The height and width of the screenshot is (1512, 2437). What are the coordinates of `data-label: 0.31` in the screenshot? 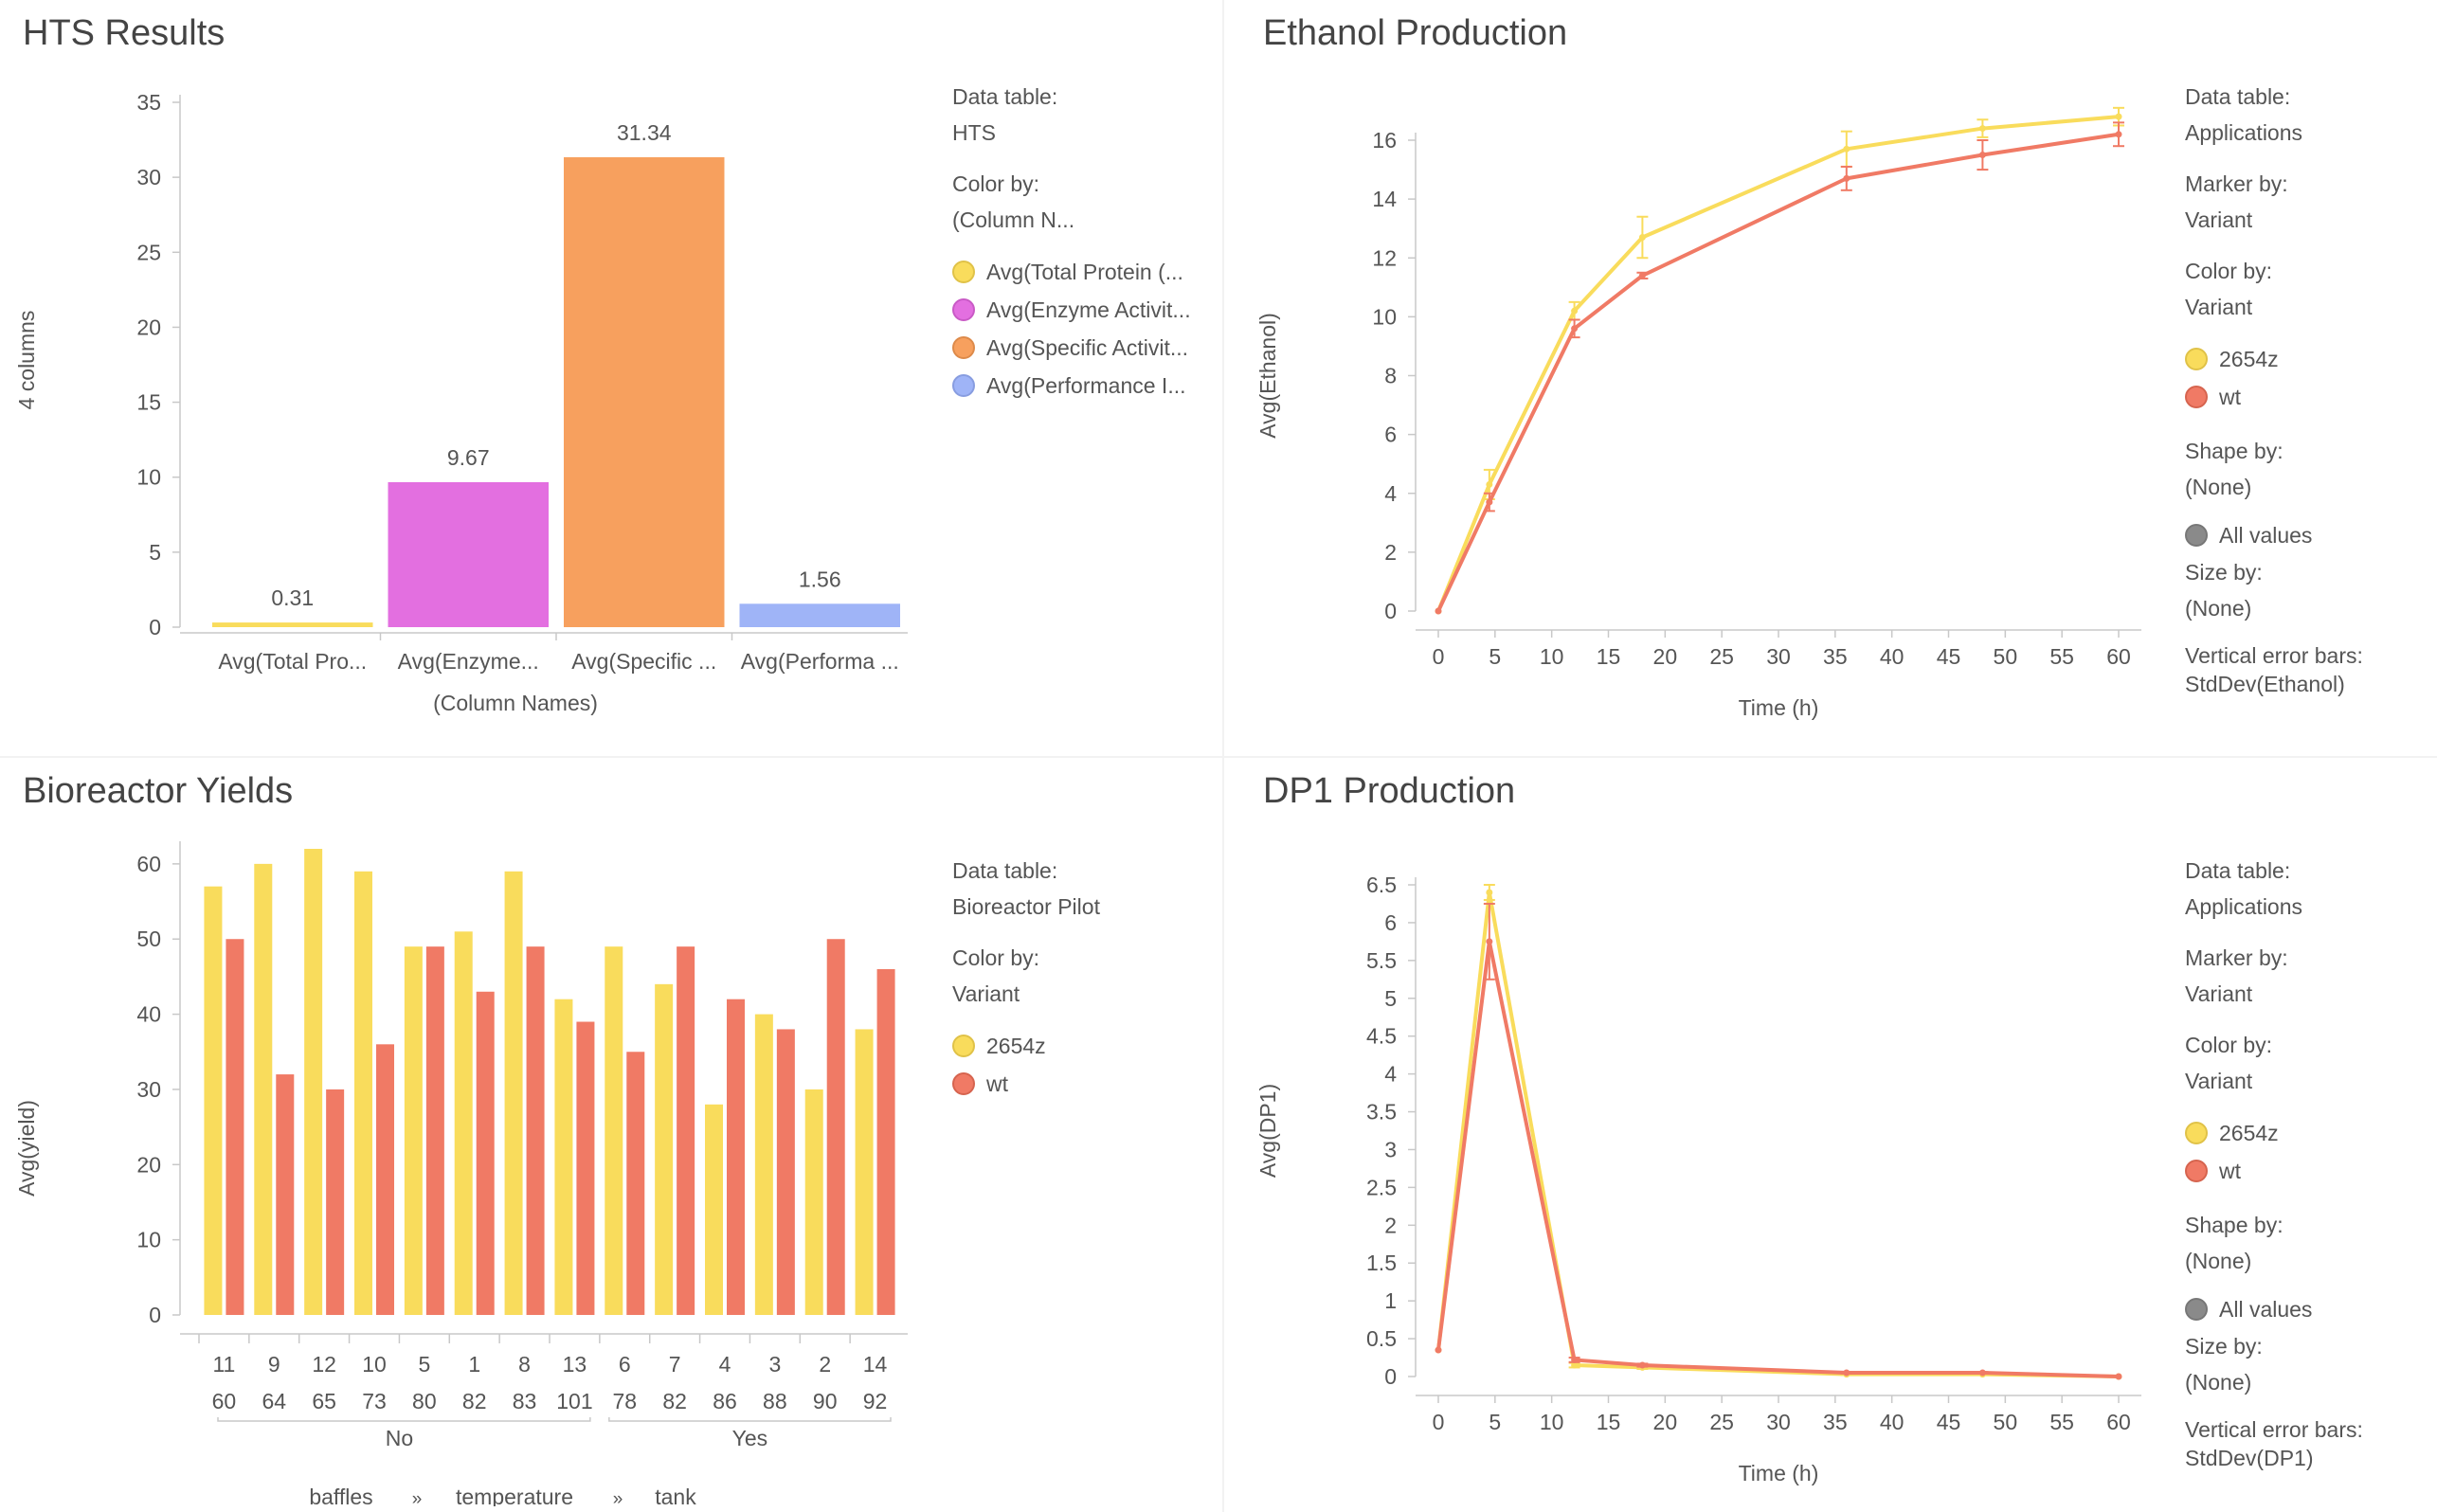 It's located at (292, 597).